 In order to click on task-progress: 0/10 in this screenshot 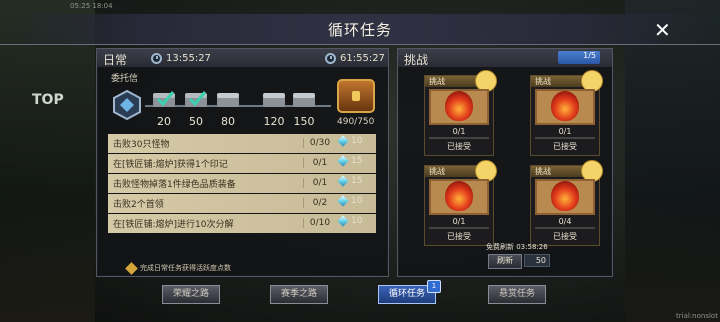, I will do `click(319, 223)`.